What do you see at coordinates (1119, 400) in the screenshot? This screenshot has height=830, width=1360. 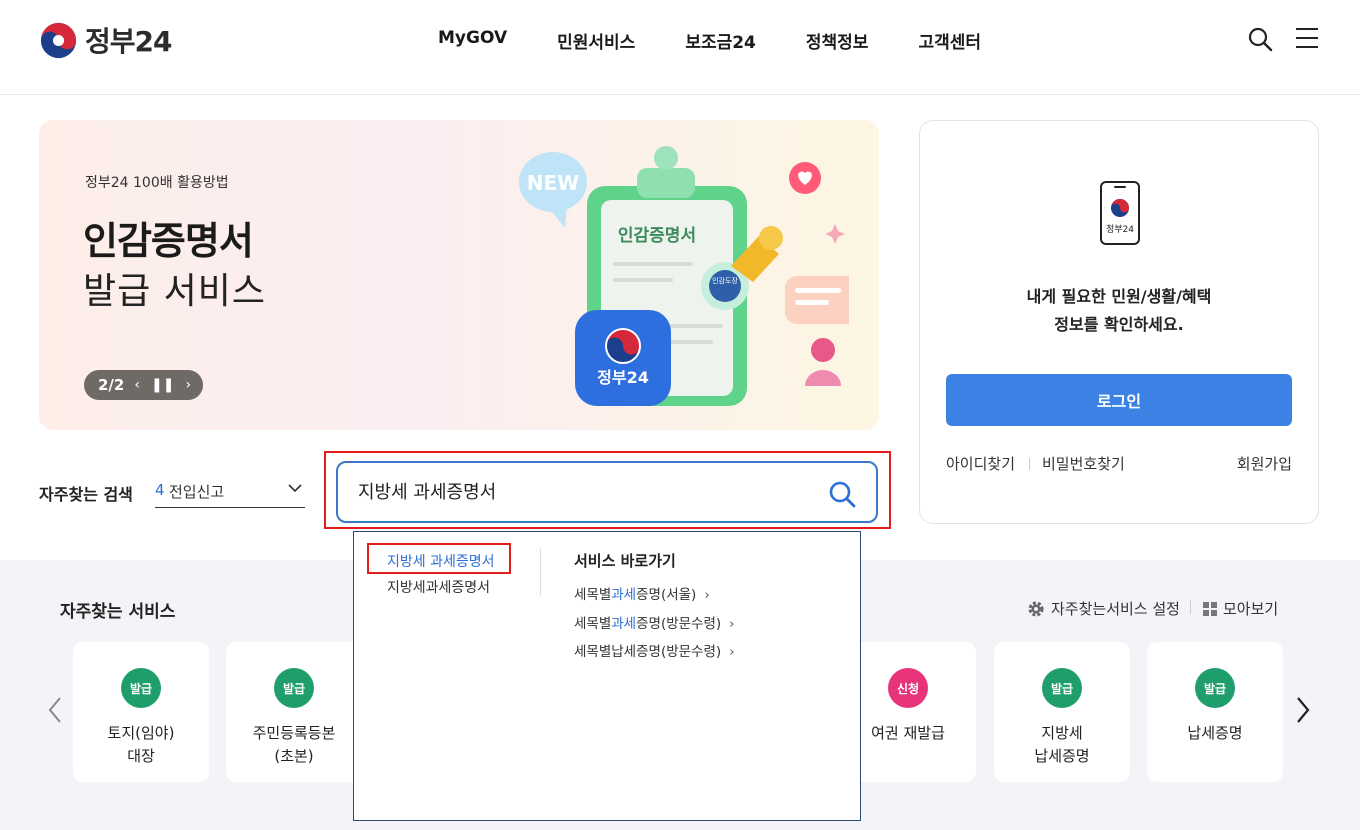 I see `login-button: 로그인` at bounding box center [1119, 400].